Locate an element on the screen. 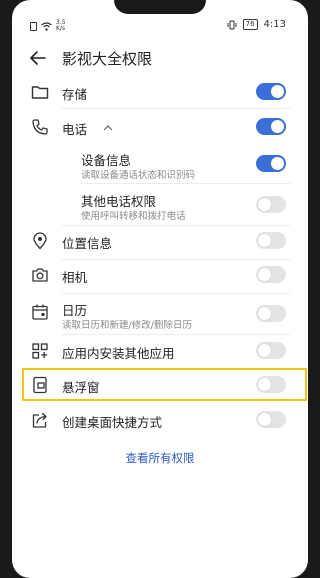 This screenshot has height=578, width=320. permission-row-storage: 存储 is located at coordinates (160, 92).